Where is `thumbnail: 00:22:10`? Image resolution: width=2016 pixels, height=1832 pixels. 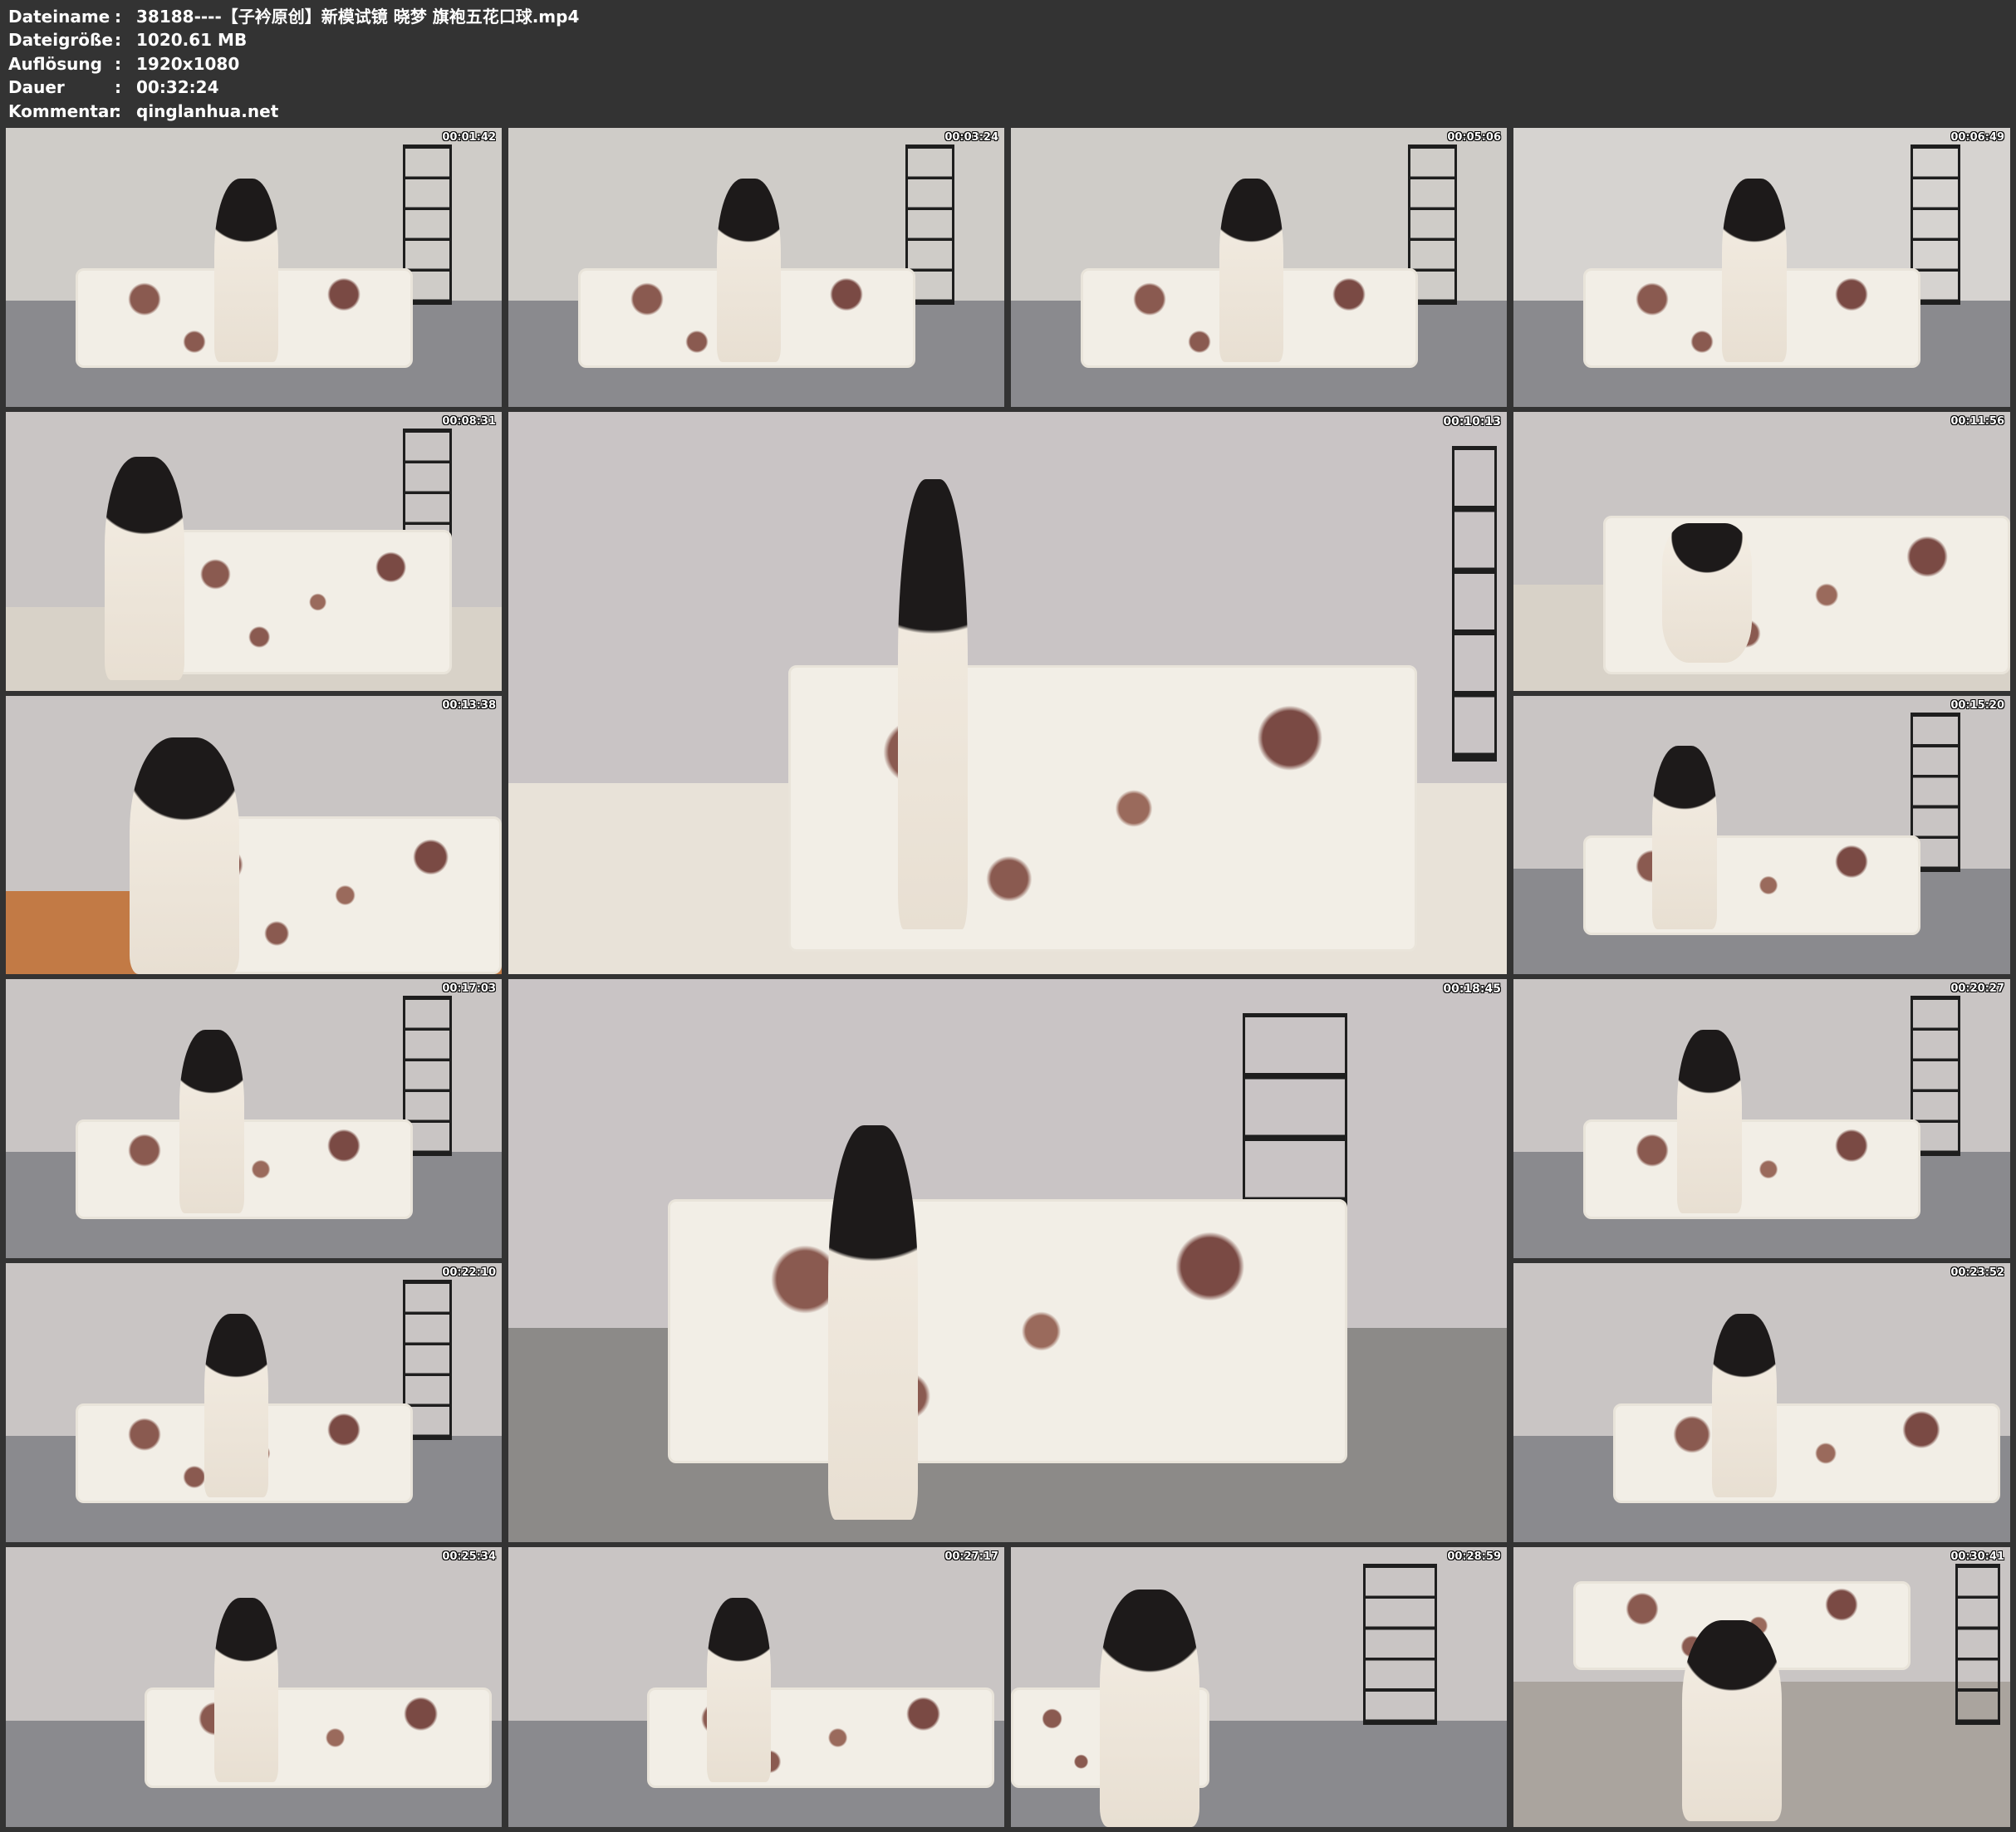 thumbnail: 00:22:10 is located at coordinates (254, 1402).